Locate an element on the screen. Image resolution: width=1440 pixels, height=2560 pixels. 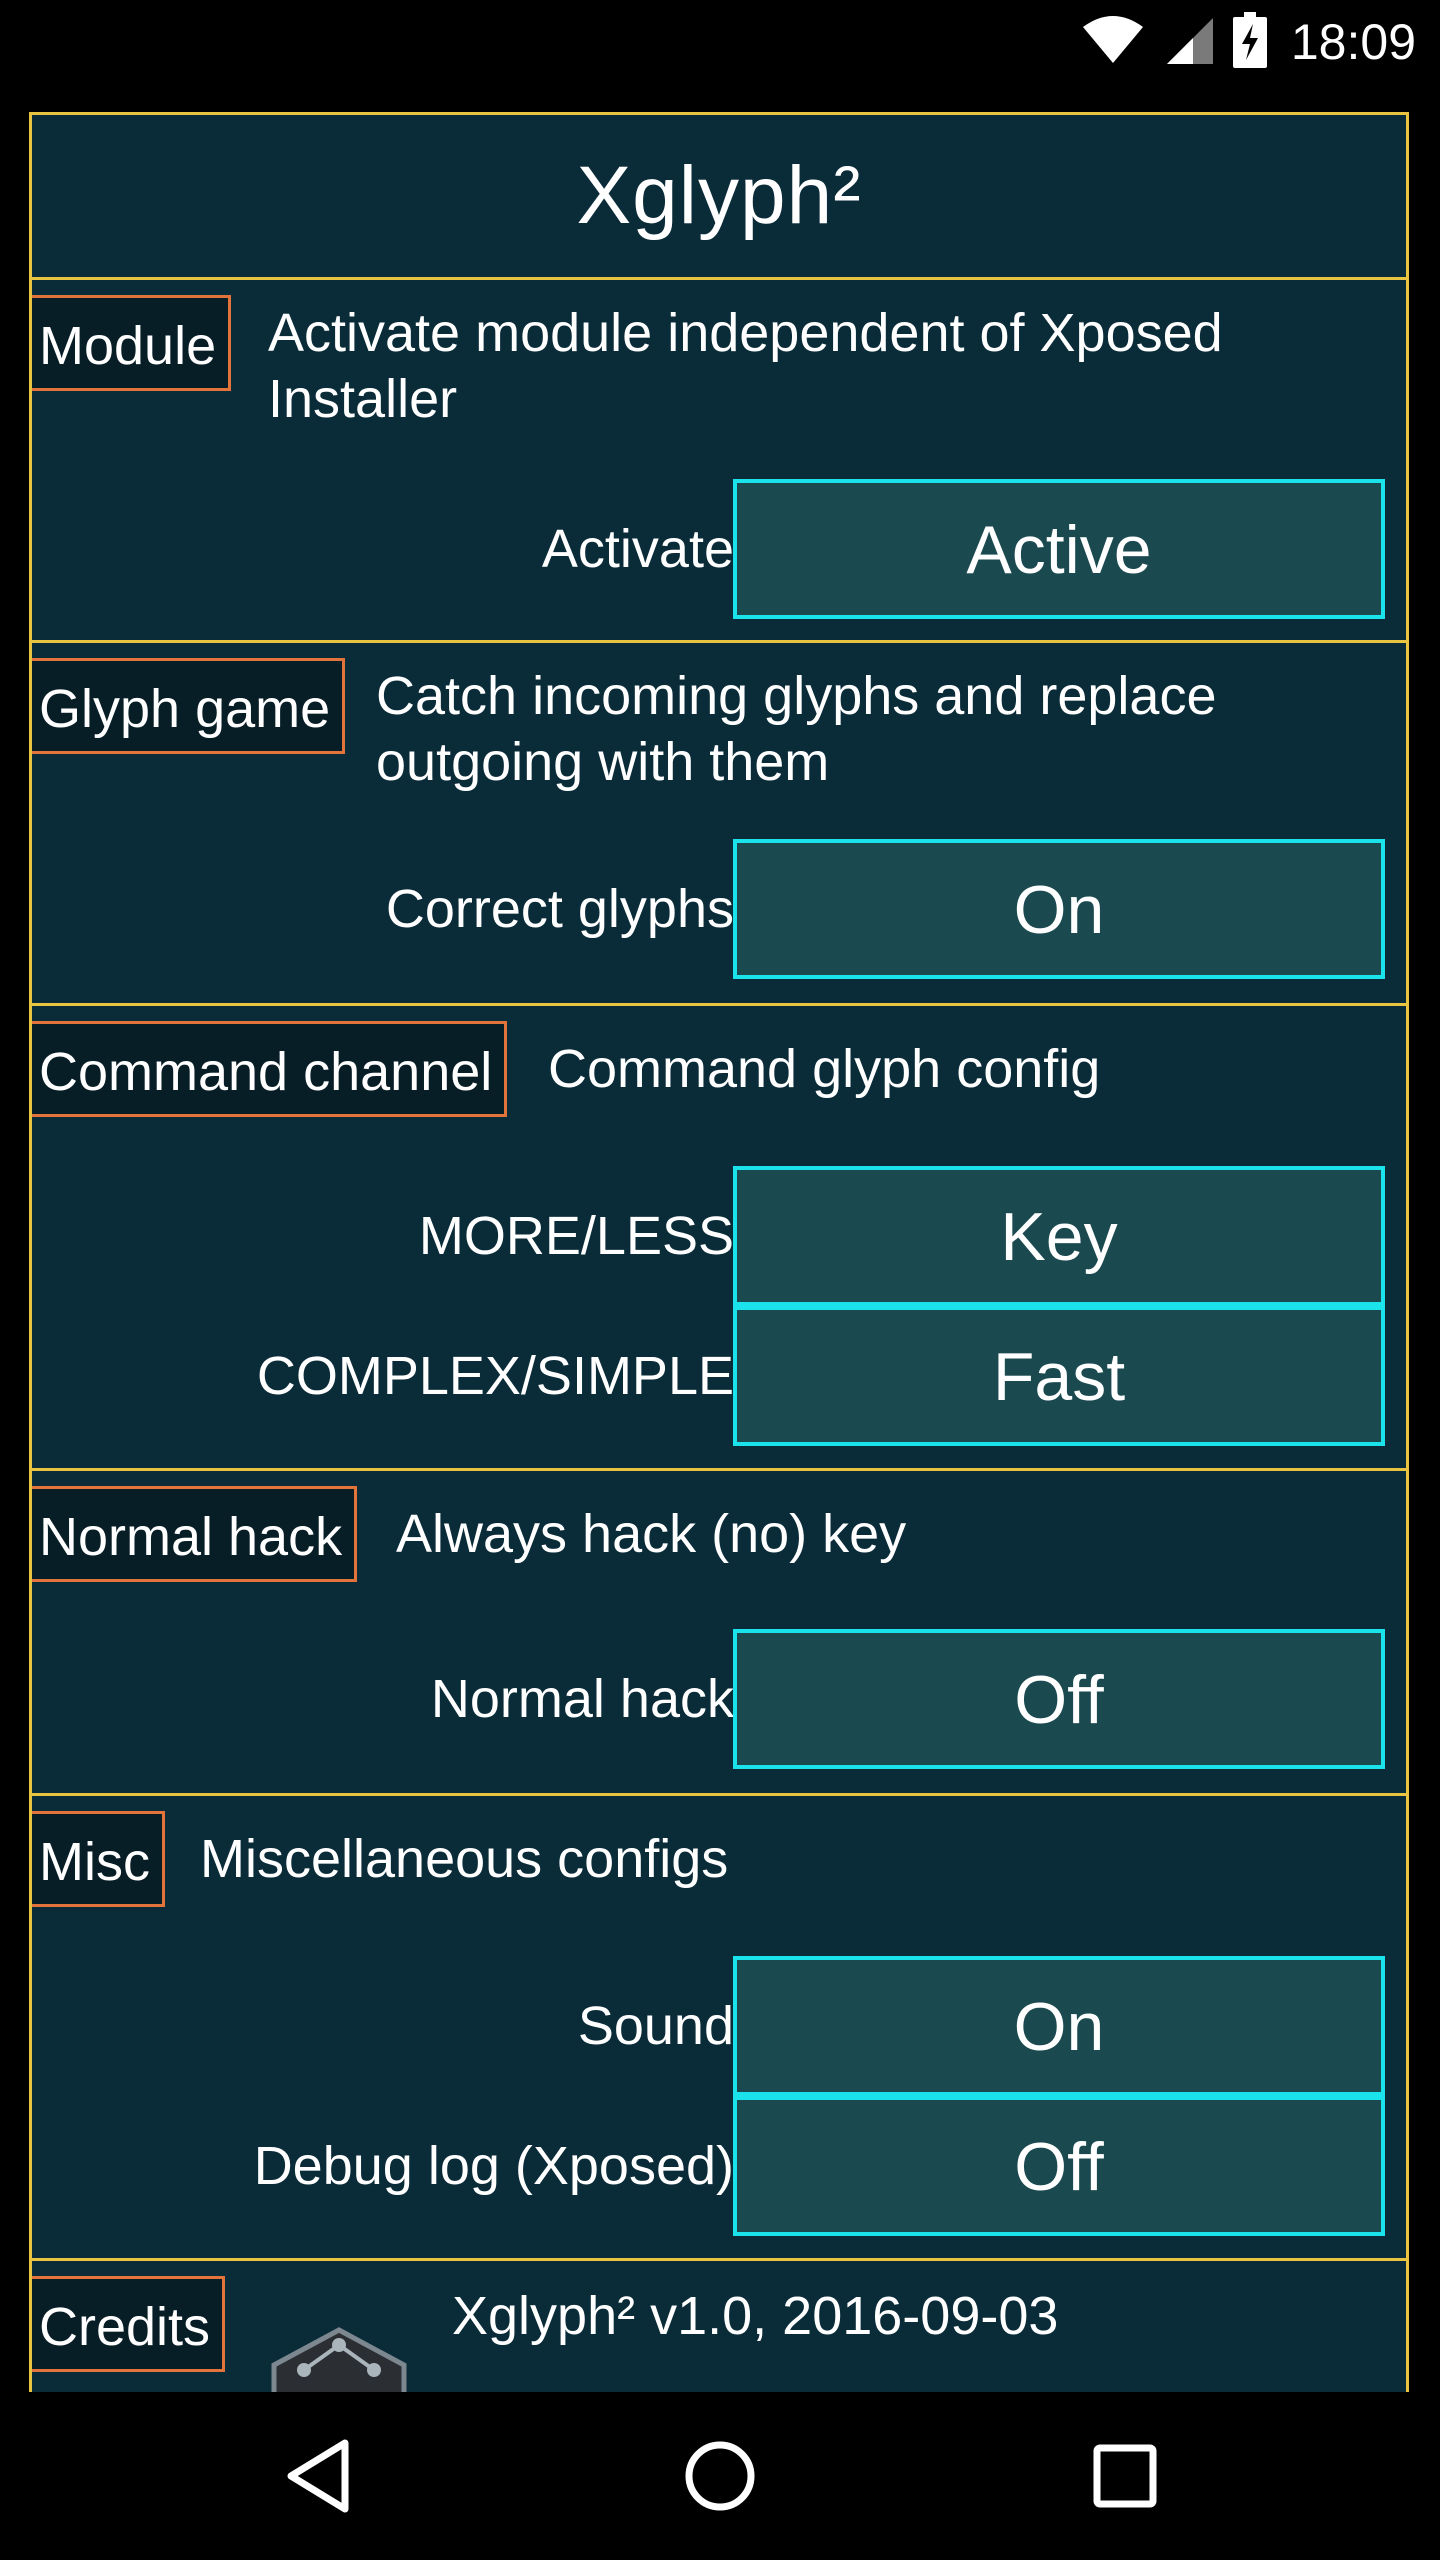
section-description-credits: Xglyph² v1.0, 2016-09-03 is located at coordinates (755, 2316).